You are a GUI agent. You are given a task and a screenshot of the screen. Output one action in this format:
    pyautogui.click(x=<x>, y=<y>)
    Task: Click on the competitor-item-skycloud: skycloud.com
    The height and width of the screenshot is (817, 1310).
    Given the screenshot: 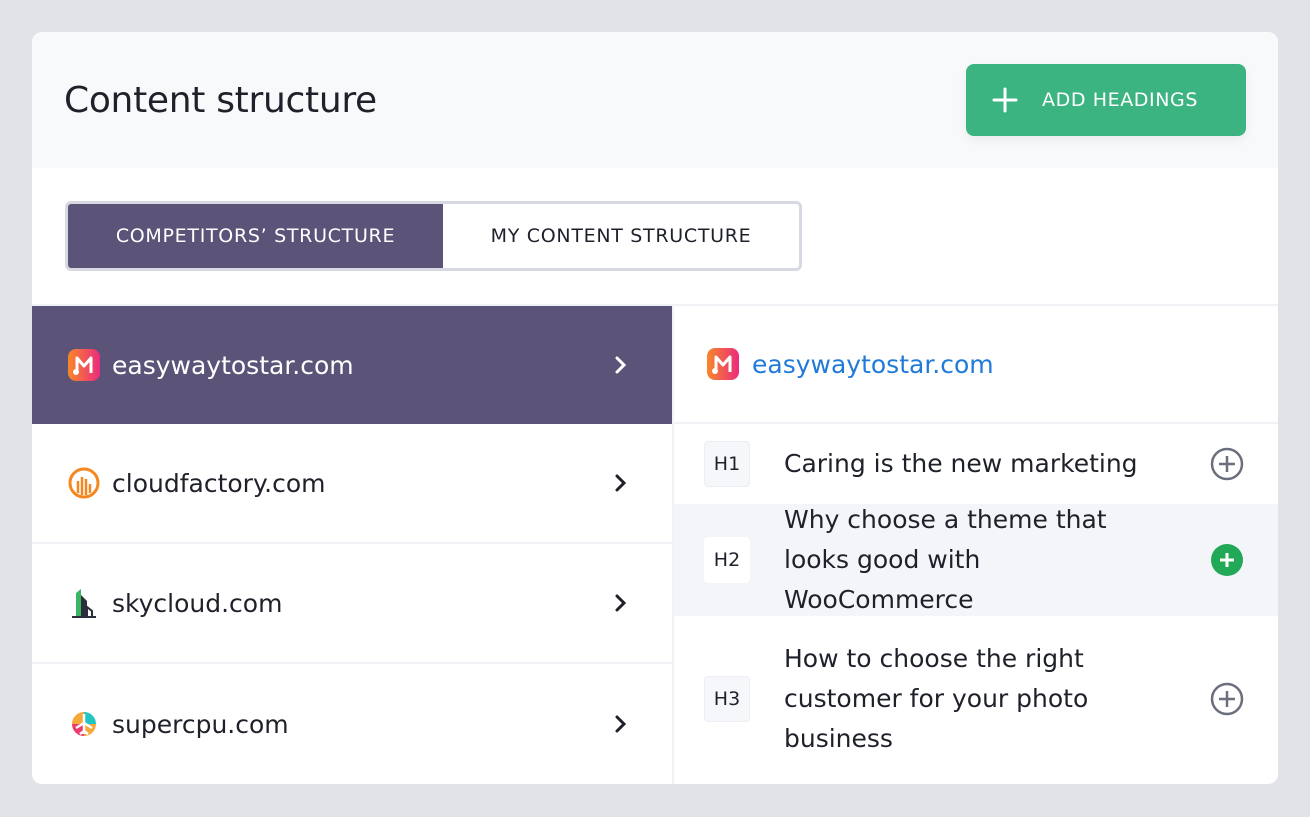 What is the action you would take?
    pyautogui.click(x=352, y=604)
    